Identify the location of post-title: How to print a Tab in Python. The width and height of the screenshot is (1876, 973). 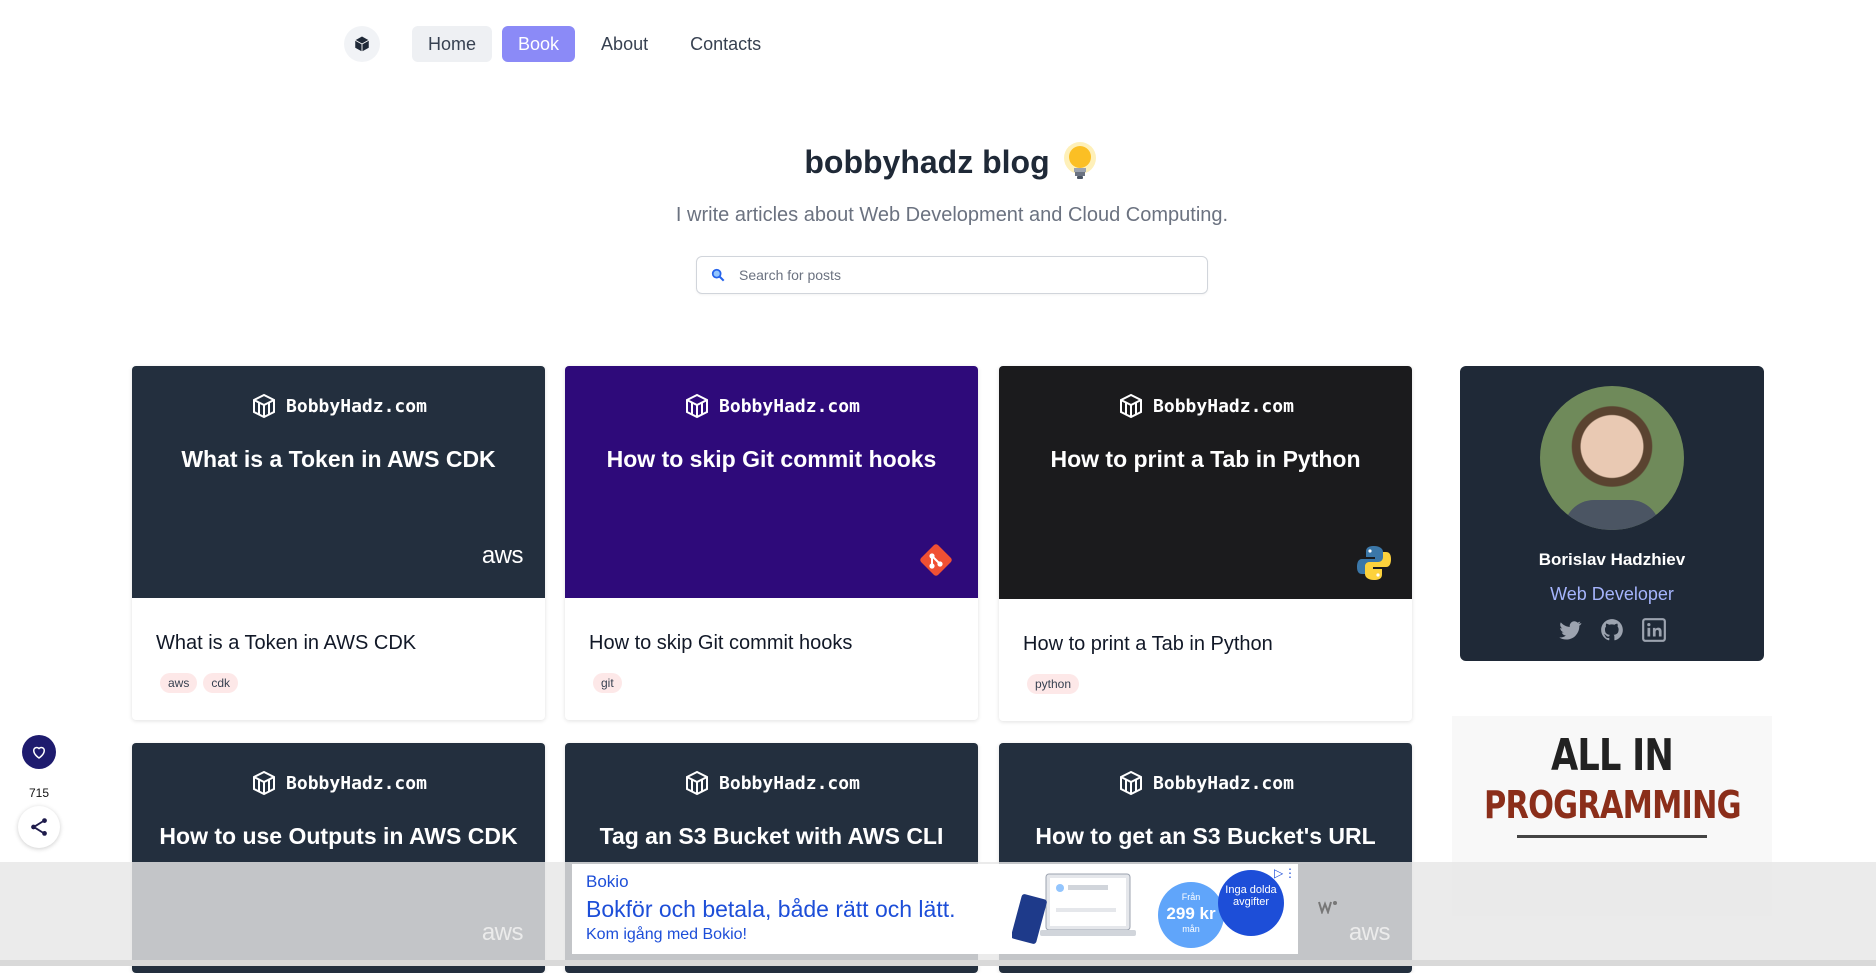
(1205, 644).